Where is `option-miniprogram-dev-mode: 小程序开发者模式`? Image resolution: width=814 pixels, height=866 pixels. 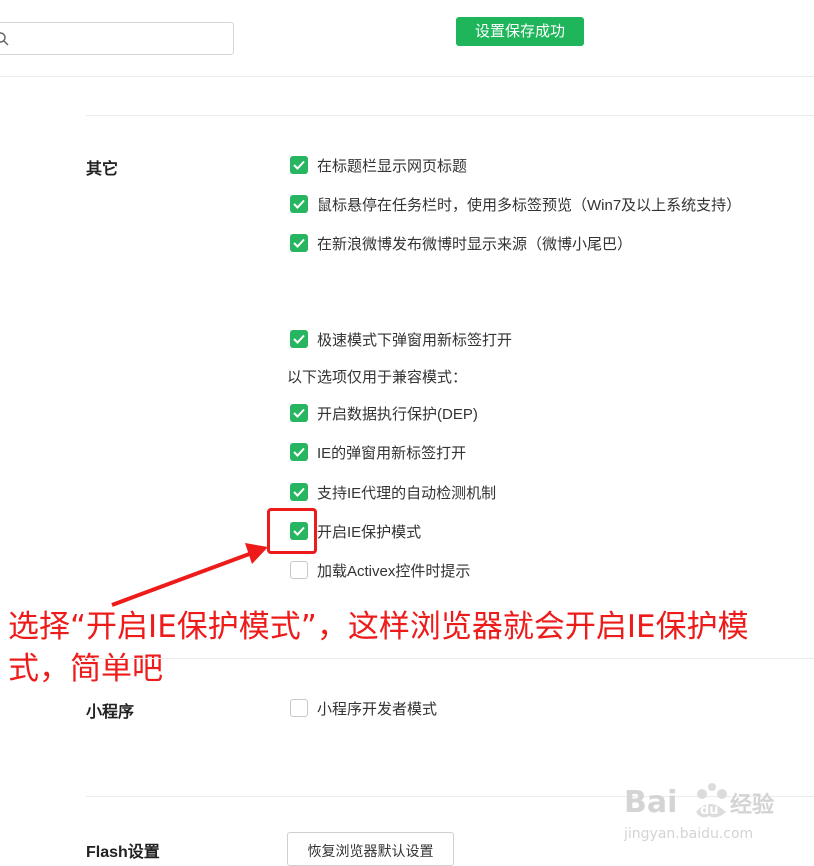 option-miniprogram-dev-mode: 小程序开发者模式 is located at coordinates (363, 708).